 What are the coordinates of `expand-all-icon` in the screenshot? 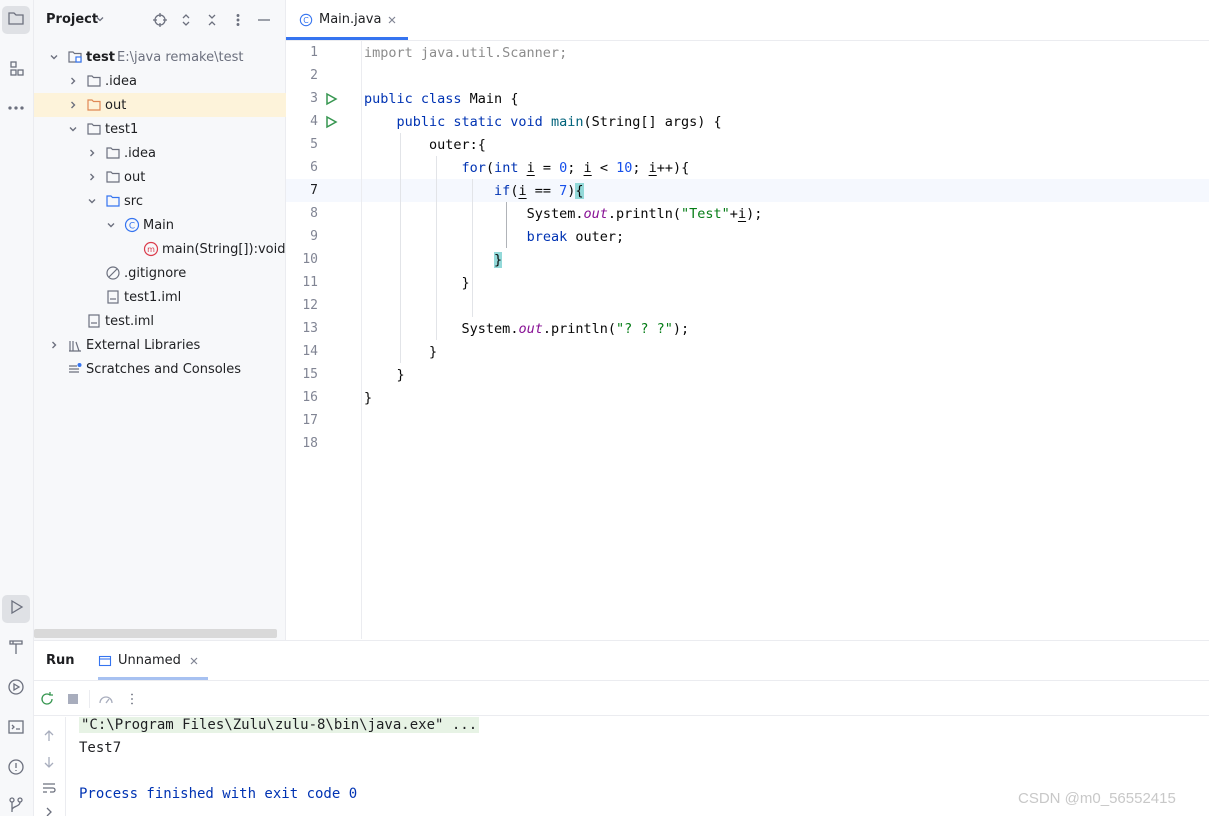 It's located at (186, 20).